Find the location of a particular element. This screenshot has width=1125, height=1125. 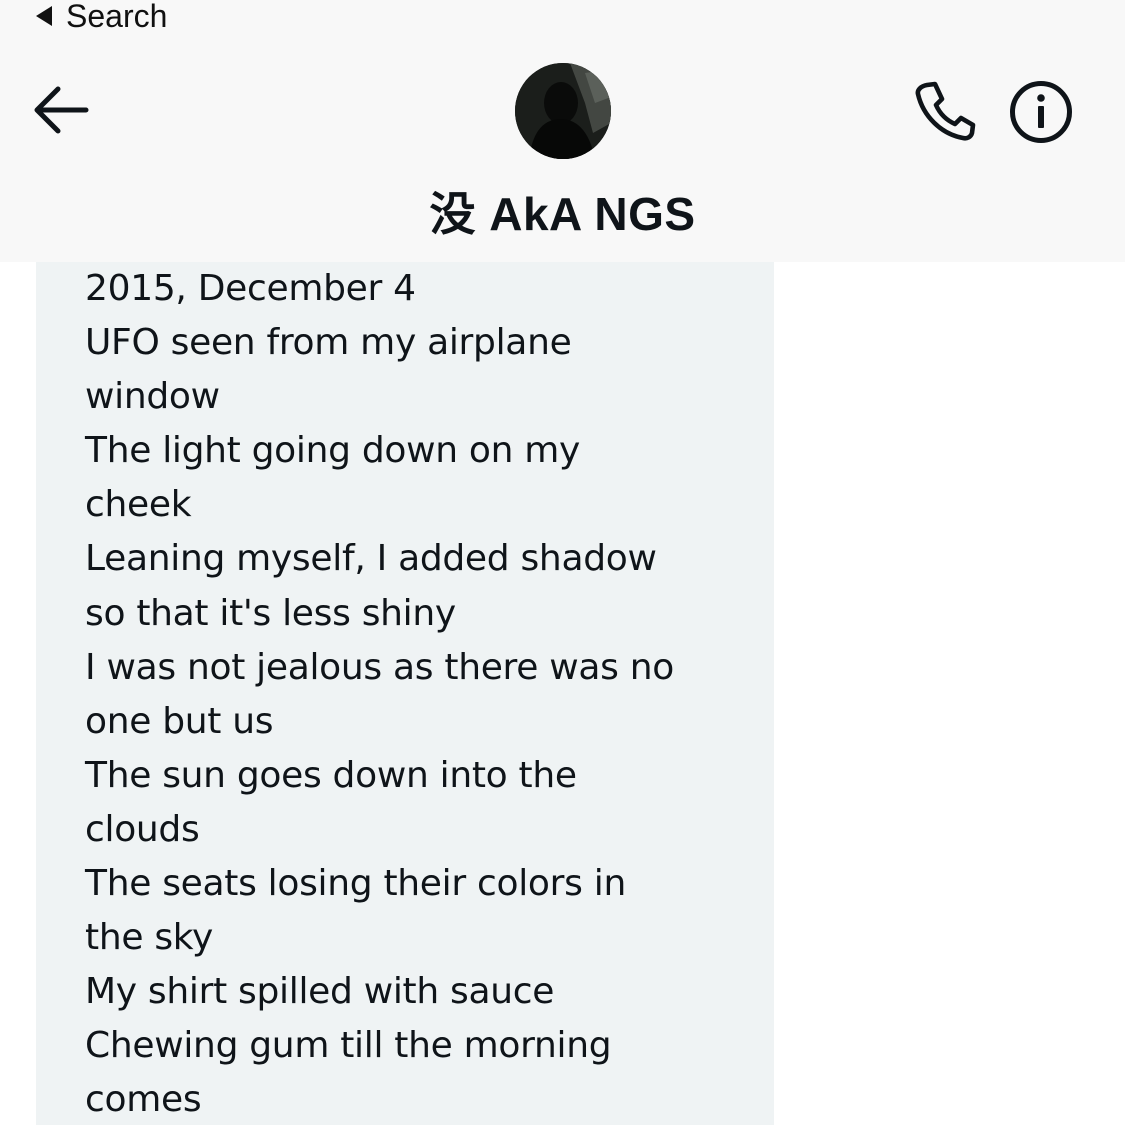

info-icon is located at coordinates (1041, 112).